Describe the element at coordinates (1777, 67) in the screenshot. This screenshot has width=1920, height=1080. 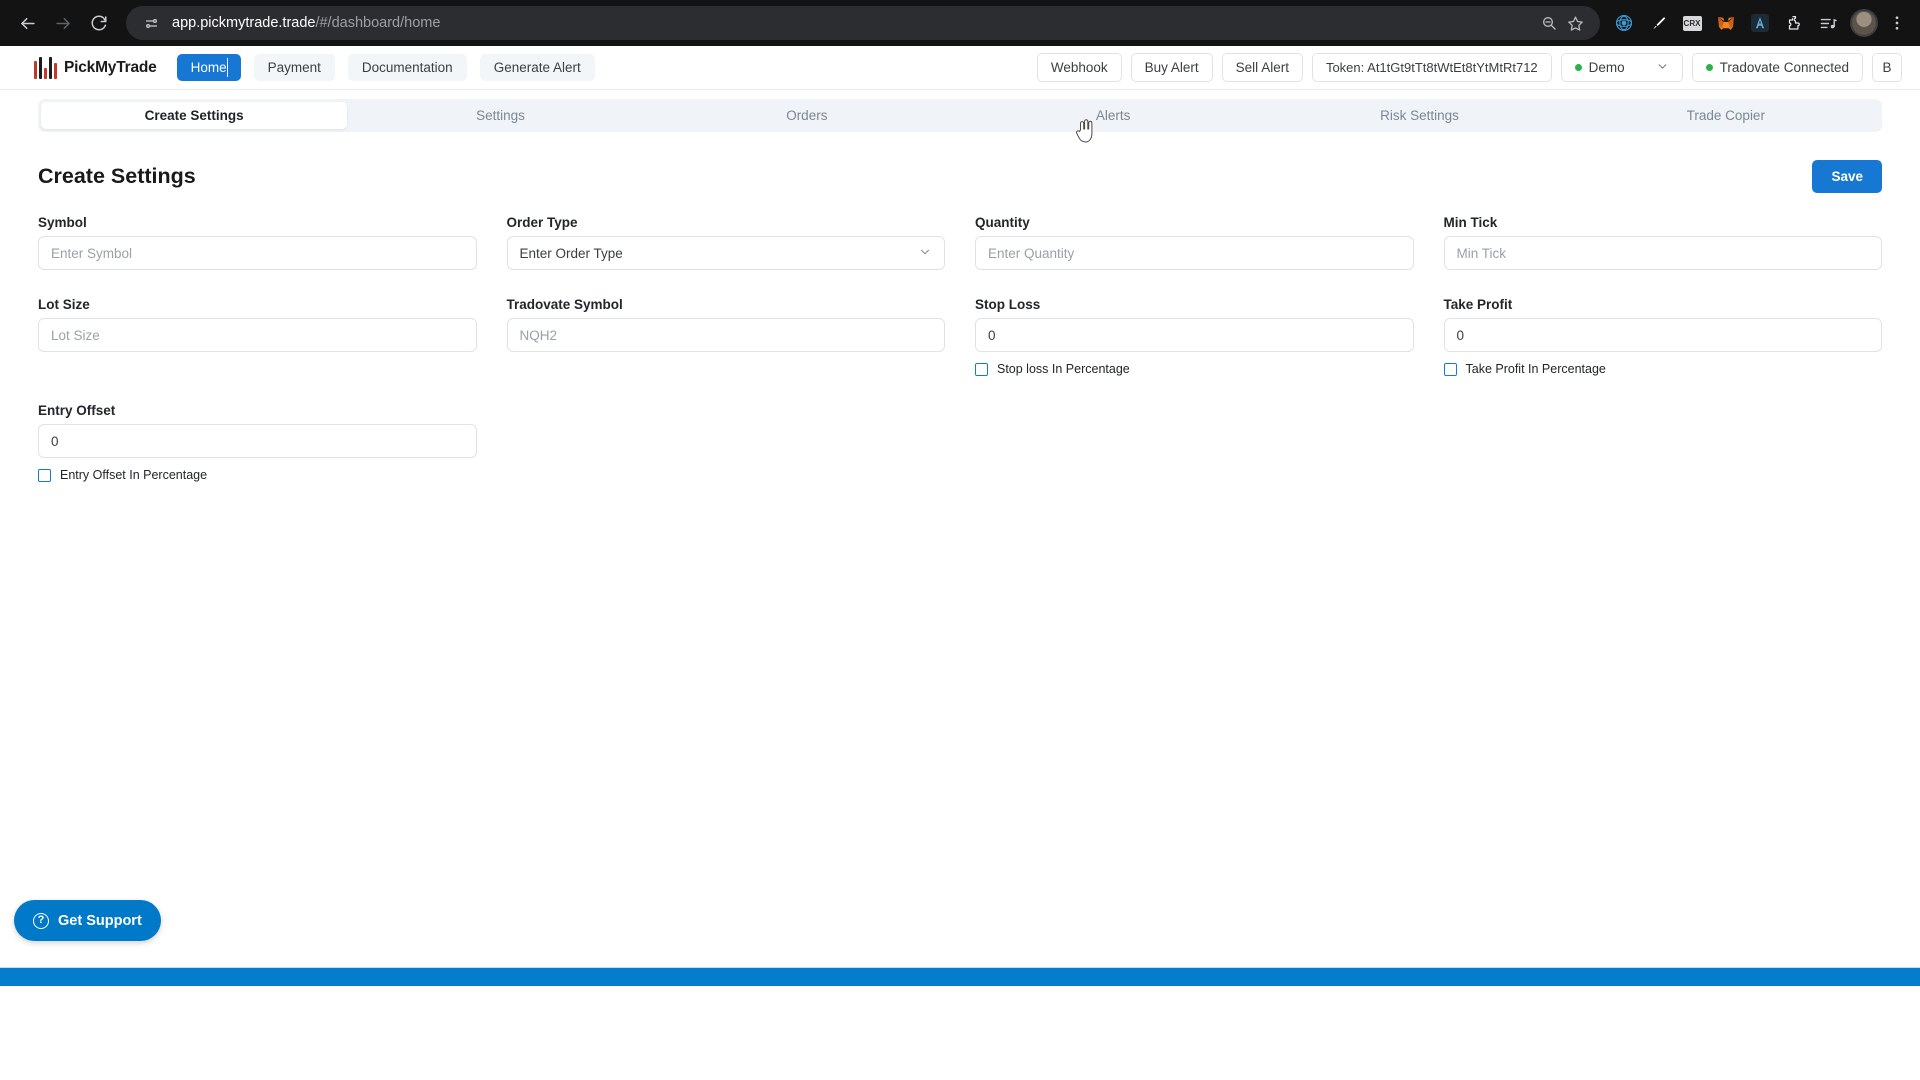
I see `connection-status-badge: Tradovate Connected` at that location.